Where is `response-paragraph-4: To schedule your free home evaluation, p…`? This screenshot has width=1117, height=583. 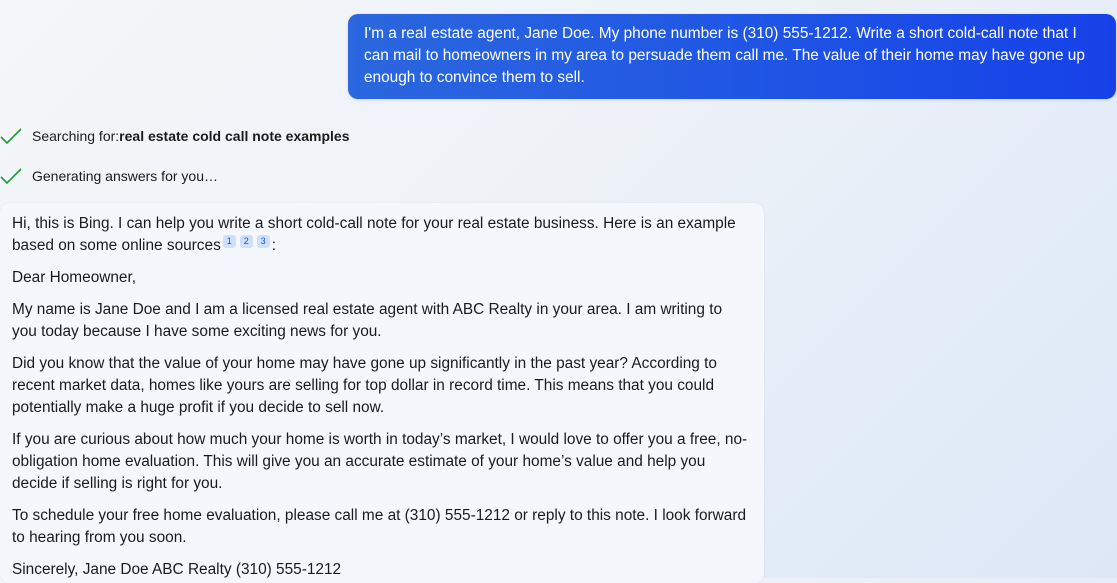 response-paragraph-4: To schedule your free home evaluation, p… is located at coordinates (379, 526).